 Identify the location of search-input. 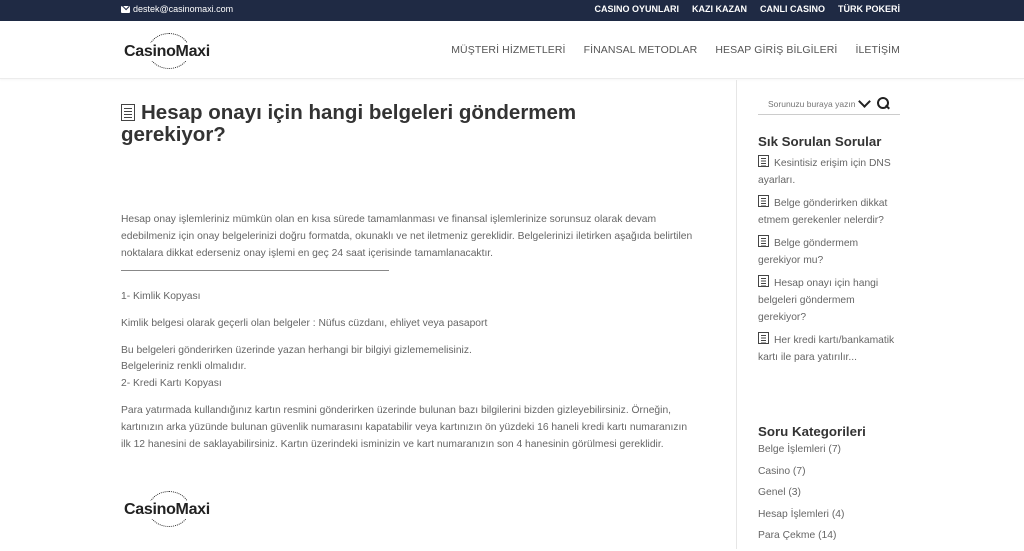
(807, 103).